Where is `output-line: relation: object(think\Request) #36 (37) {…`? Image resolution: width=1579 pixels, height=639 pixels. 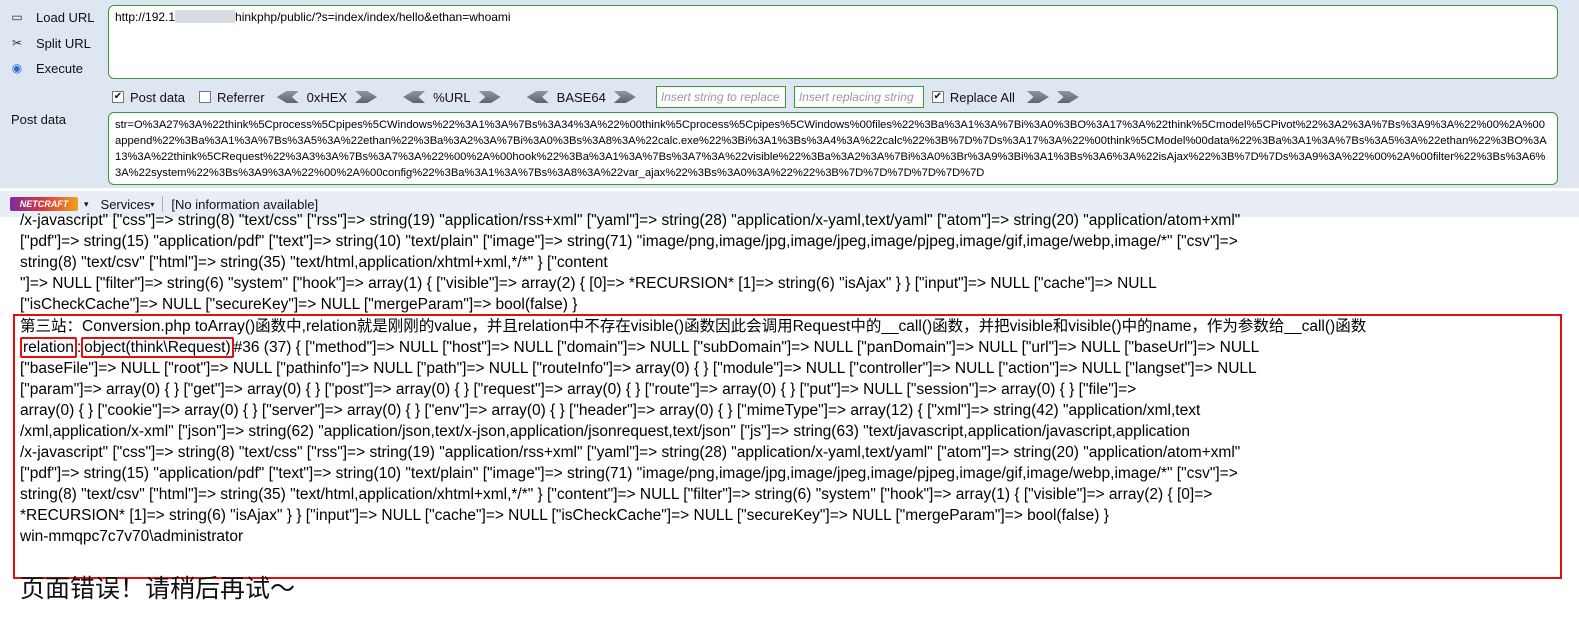 output-line: relation: object(think\Request) #36 (37) {… is located at coordinates (640, 348).